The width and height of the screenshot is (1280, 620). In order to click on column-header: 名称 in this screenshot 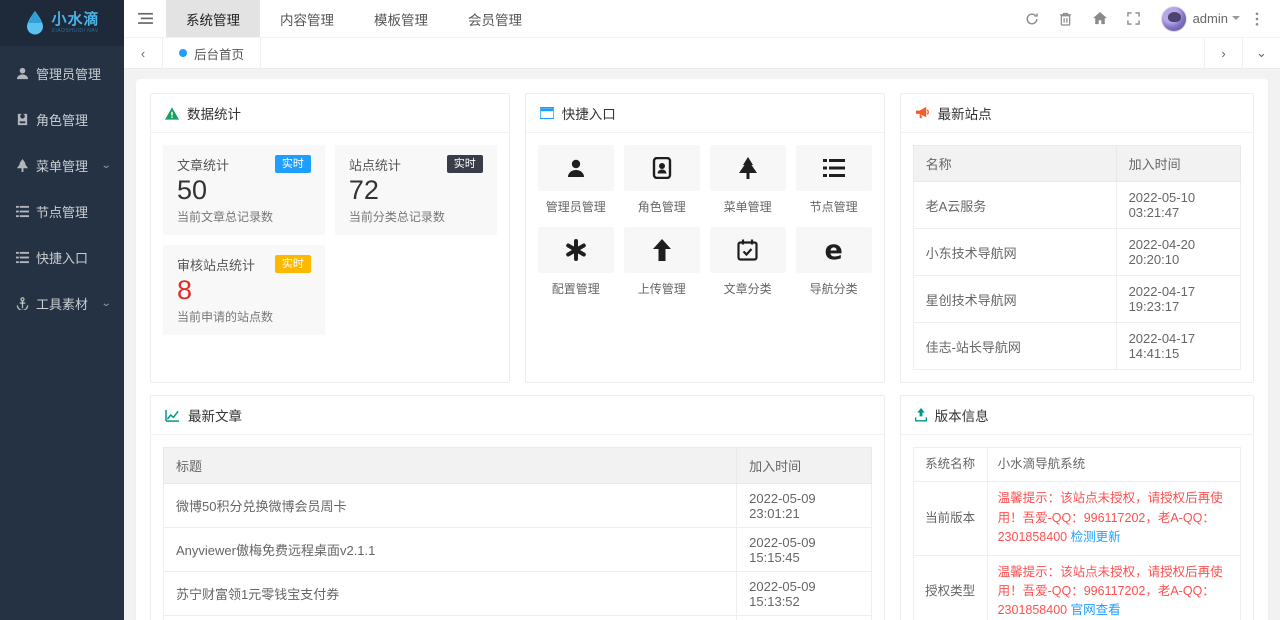, I will do `click(1014, 163)`.